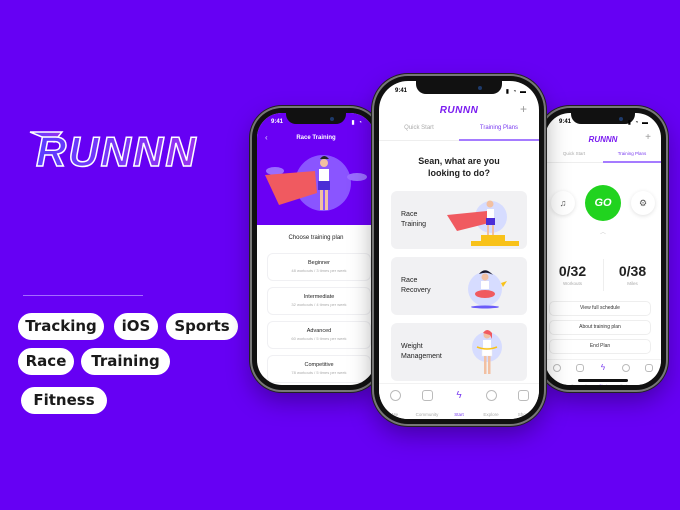 The width and height of the screenshot is (680, 510). Describe the element at coordinates (603, 275) in the screenshot. I see `stat-divider` at that location.